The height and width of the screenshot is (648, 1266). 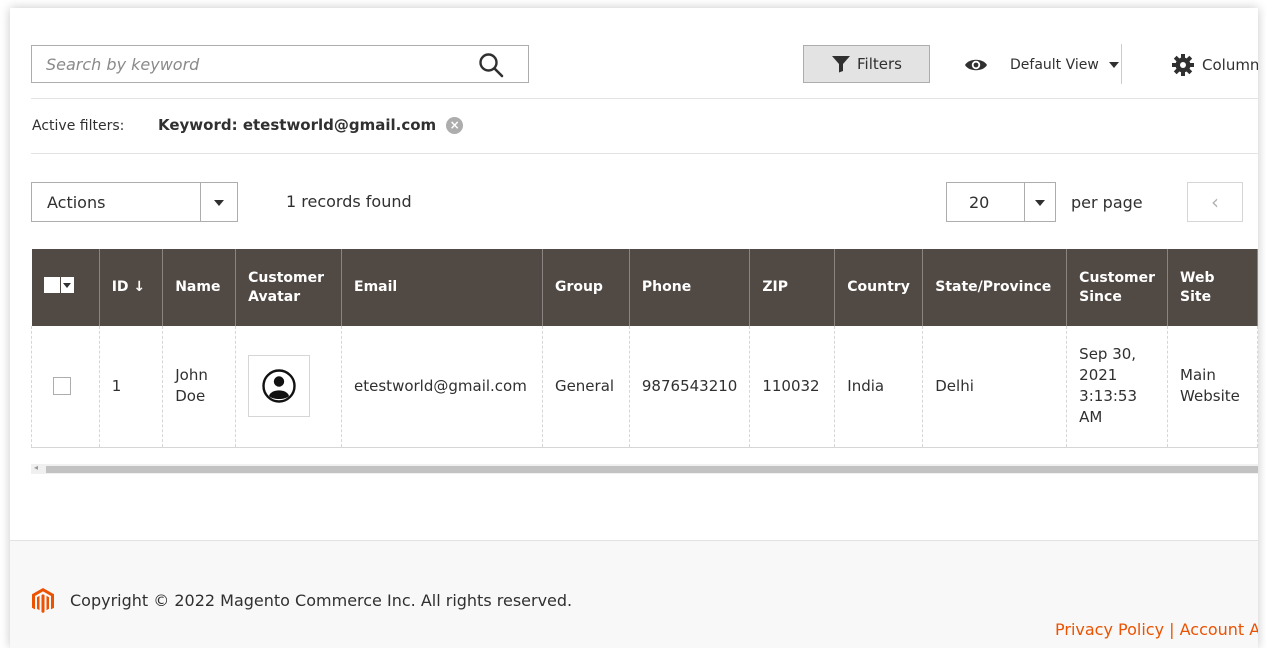 What do you see at coordinates (1196, 296) in the screenshot?
I see `website-header-line2: Site` at bounding box center [1196, 296].